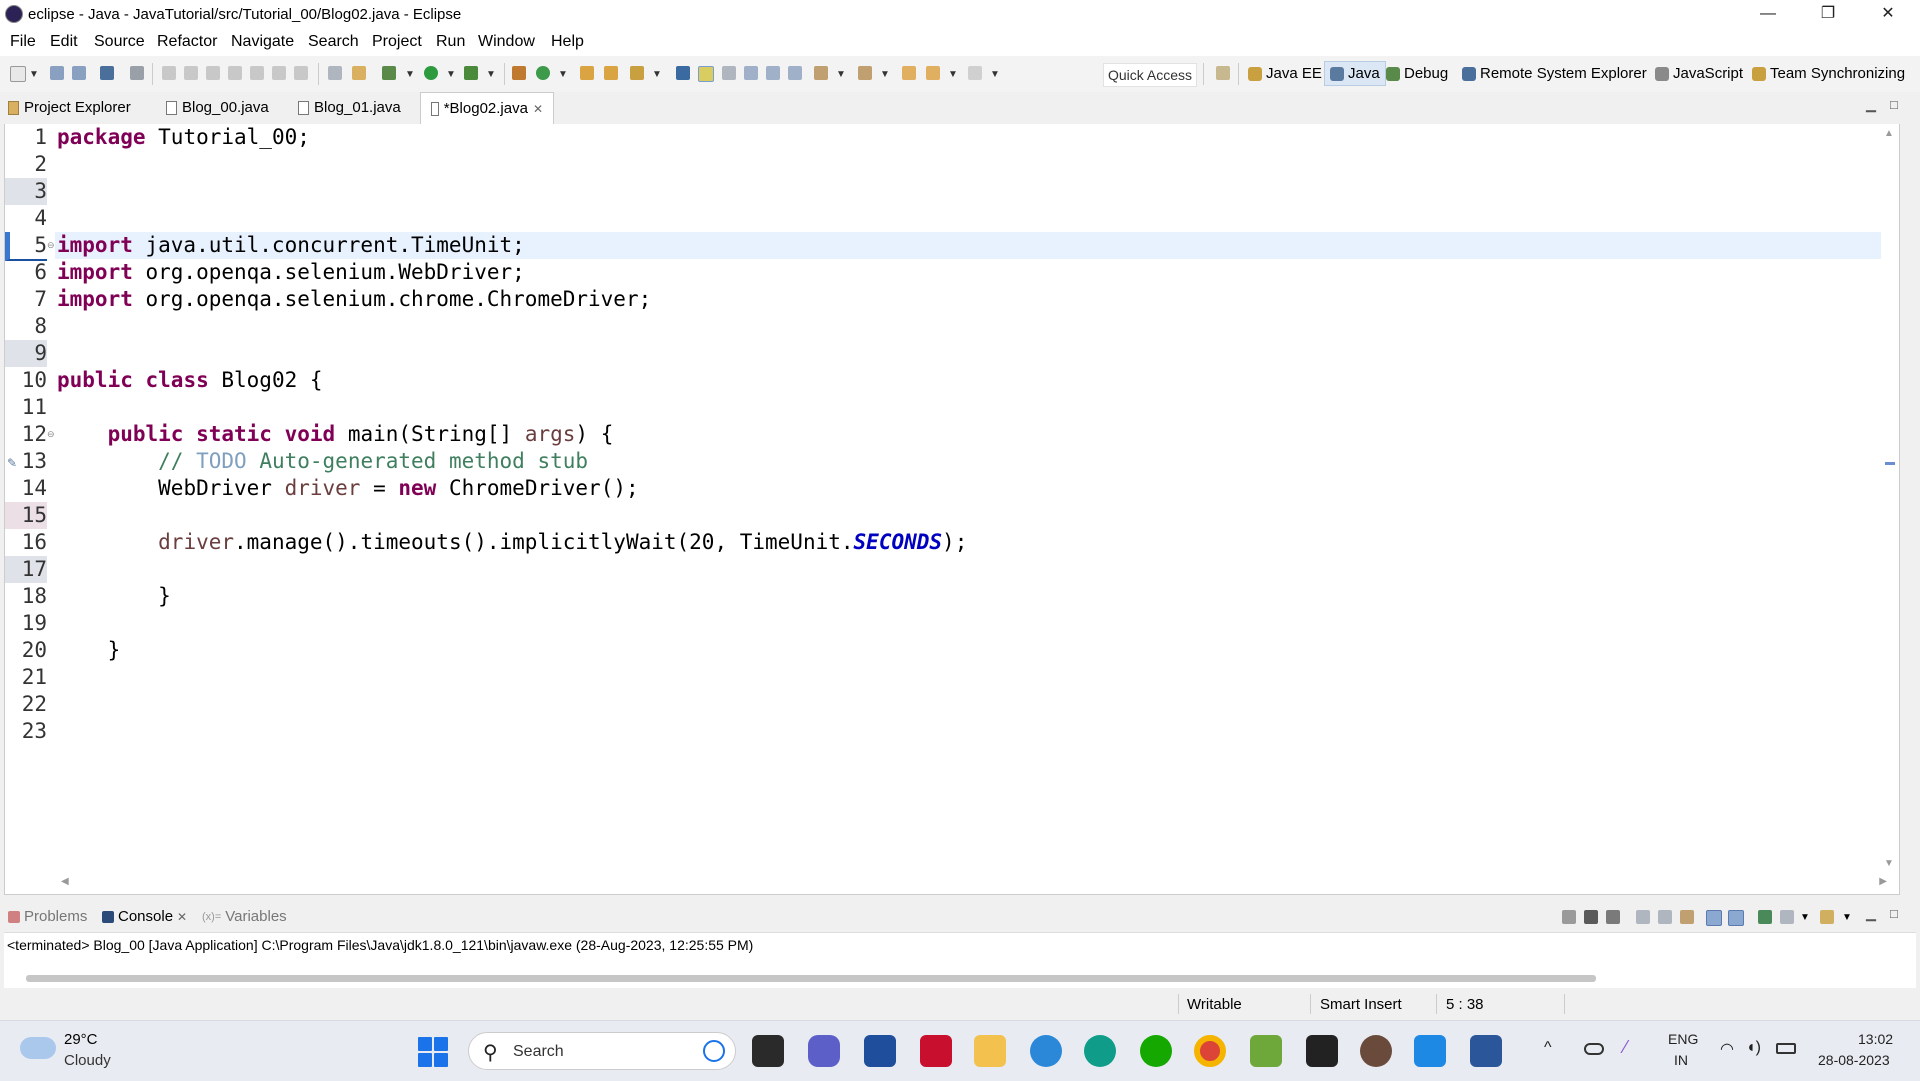 This screenshot has width=1920, height=1081. I want to click on previous-annotation-icon, so click(865, 73).